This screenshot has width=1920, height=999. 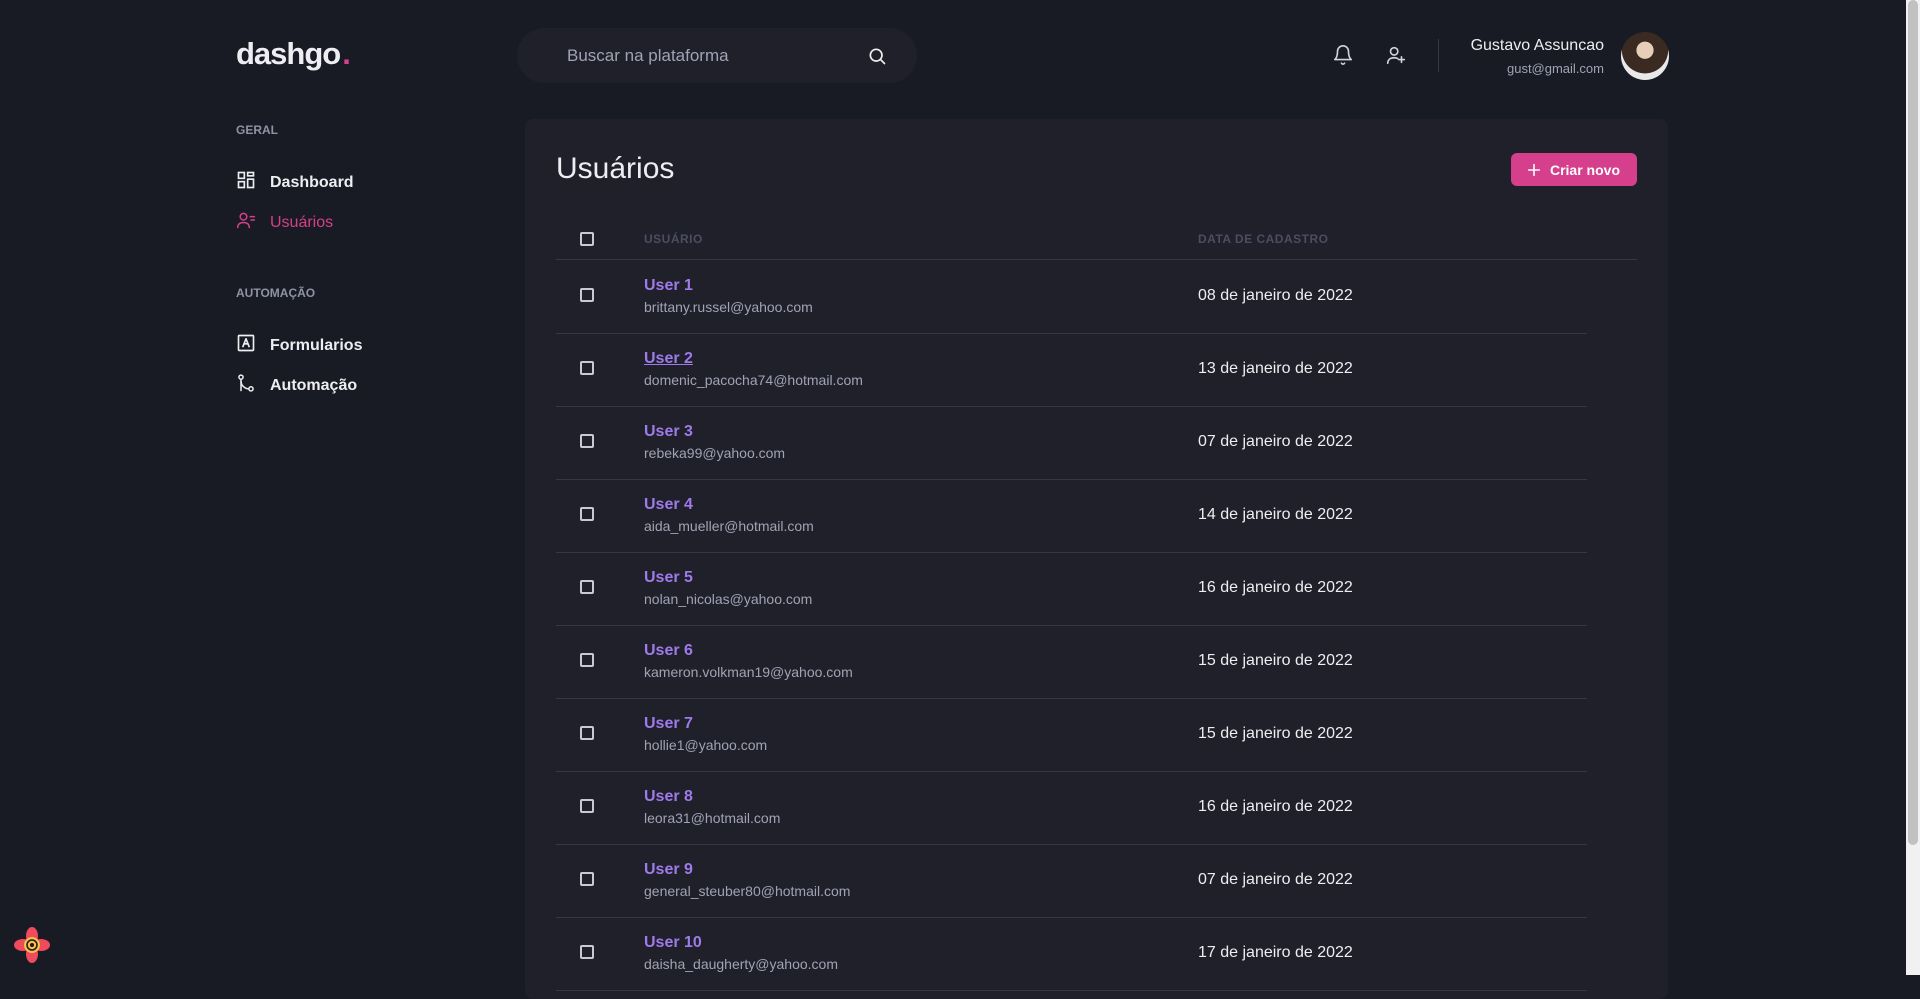 What do you see at coordinates (1275, 295) in the screenshot?
I see `registration-date: 08 de janeiro de 2022` at bounding box center [1275, 295].